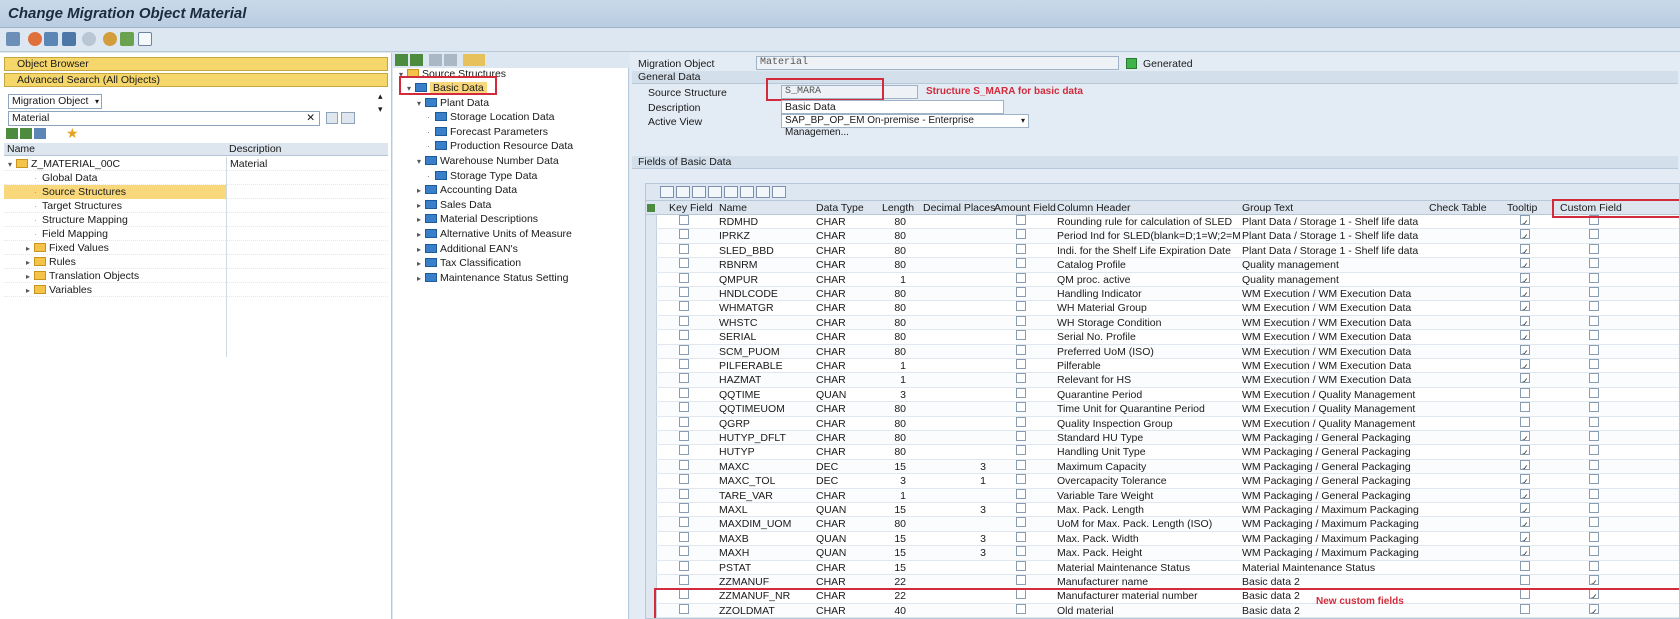 The image size is (1680, 619). I want to click on clear-icon: ✕, so click(310, 118).